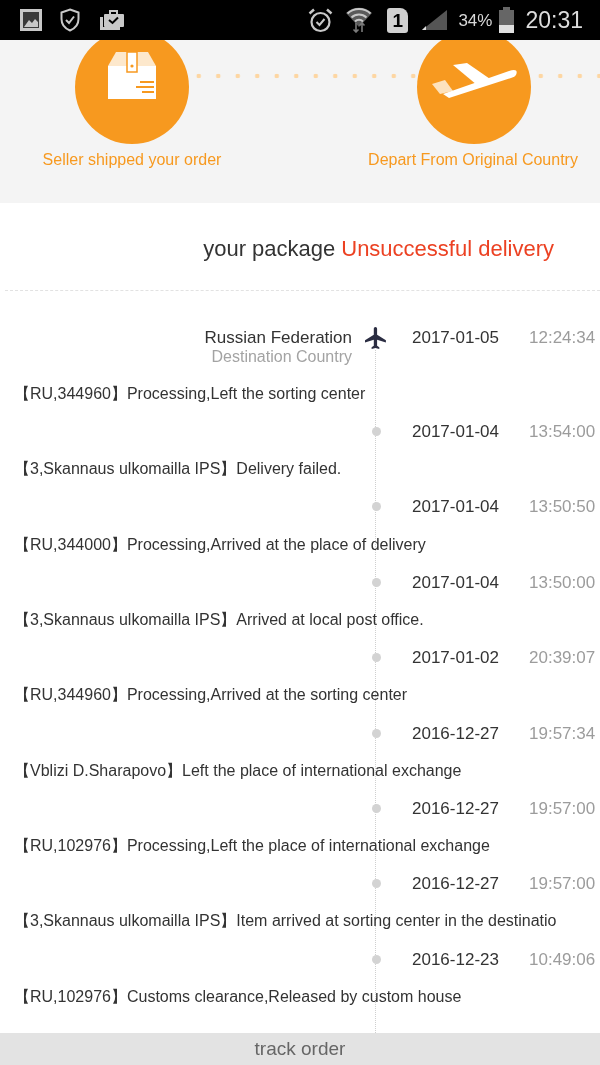 This screenshot has width=600, height=1065. Describe the element at coordinates (178, 469) in the screenshot. I see `event-description: 【3,Skannaus ulkomailla IPS】Delivery failed.` at that location.